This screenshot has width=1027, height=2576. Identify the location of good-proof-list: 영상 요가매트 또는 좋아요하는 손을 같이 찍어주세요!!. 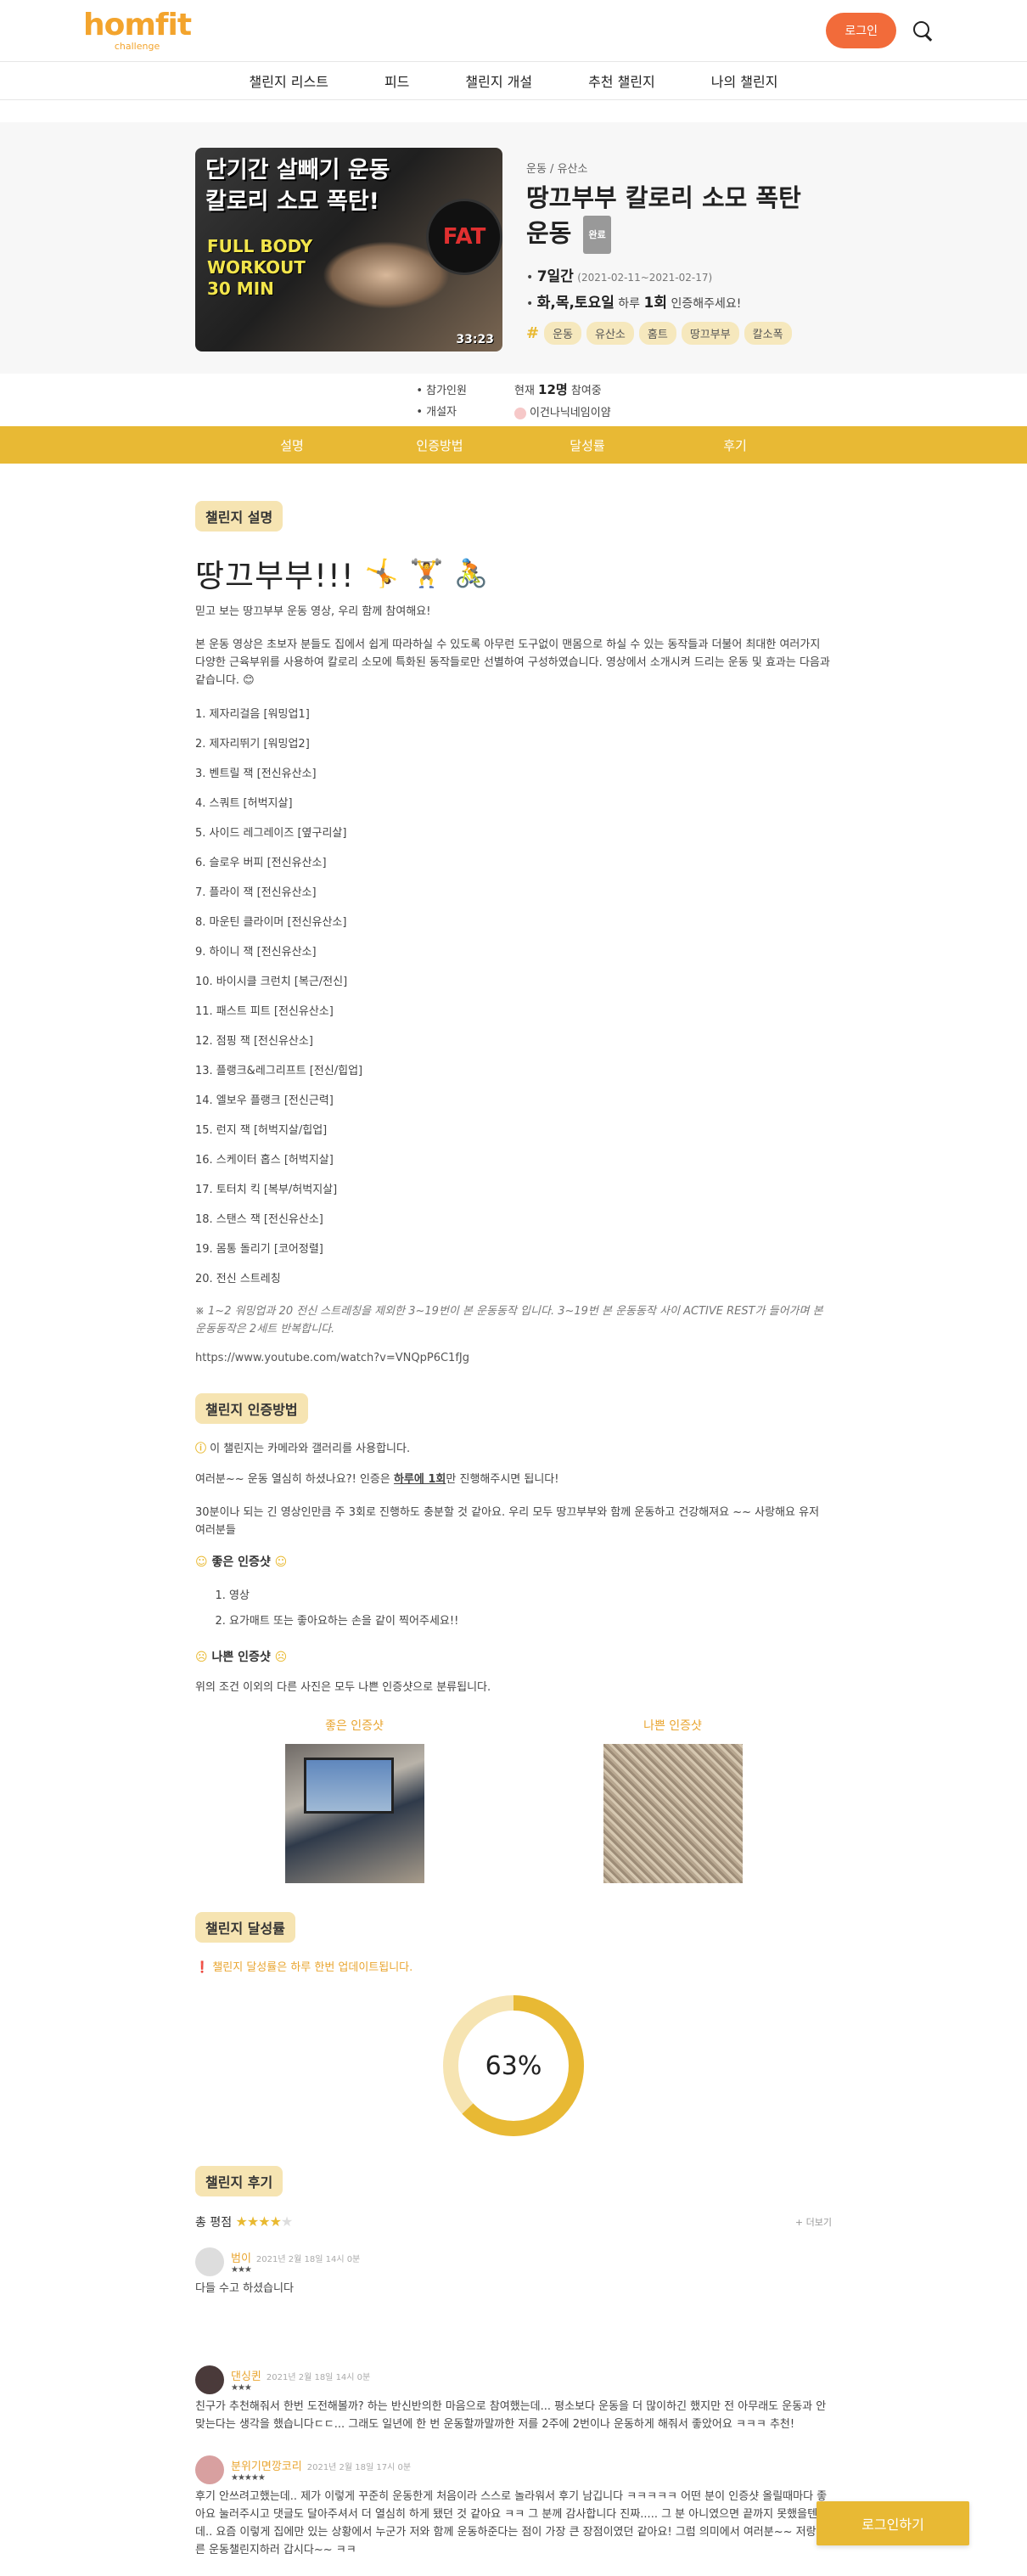
(530, 1608).